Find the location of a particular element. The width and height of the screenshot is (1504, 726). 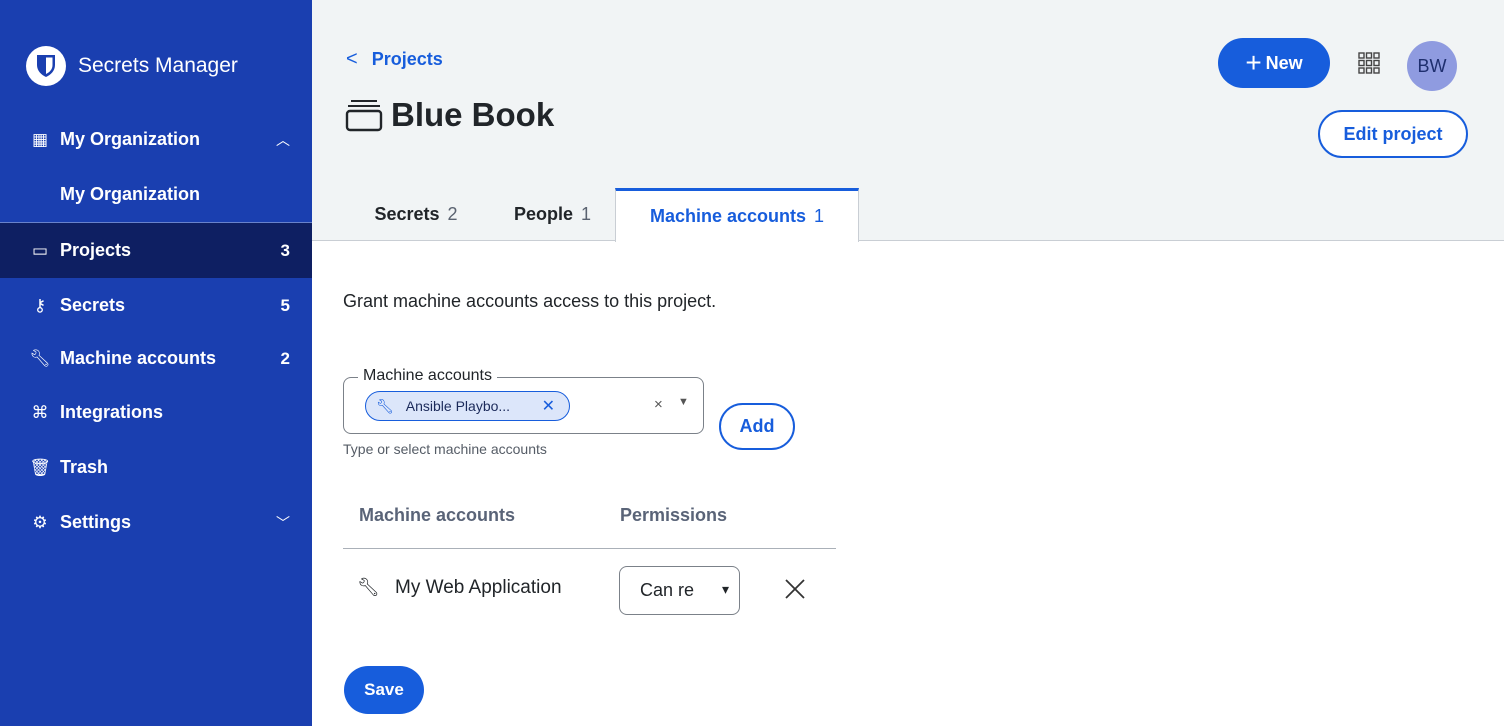

permission-select: Can re ▾ is located at coordinates (679, 590).